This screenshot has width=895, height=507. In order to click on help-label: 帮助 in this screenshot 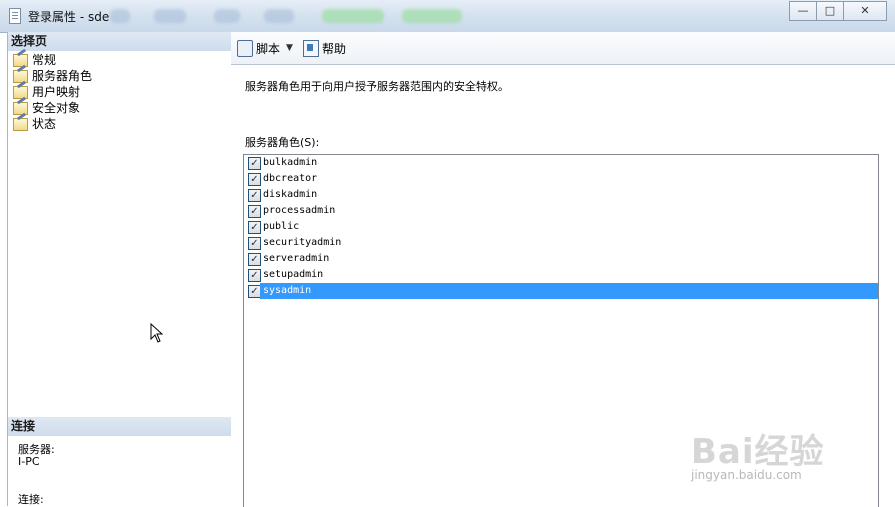, I will do `click(333, 48)`.